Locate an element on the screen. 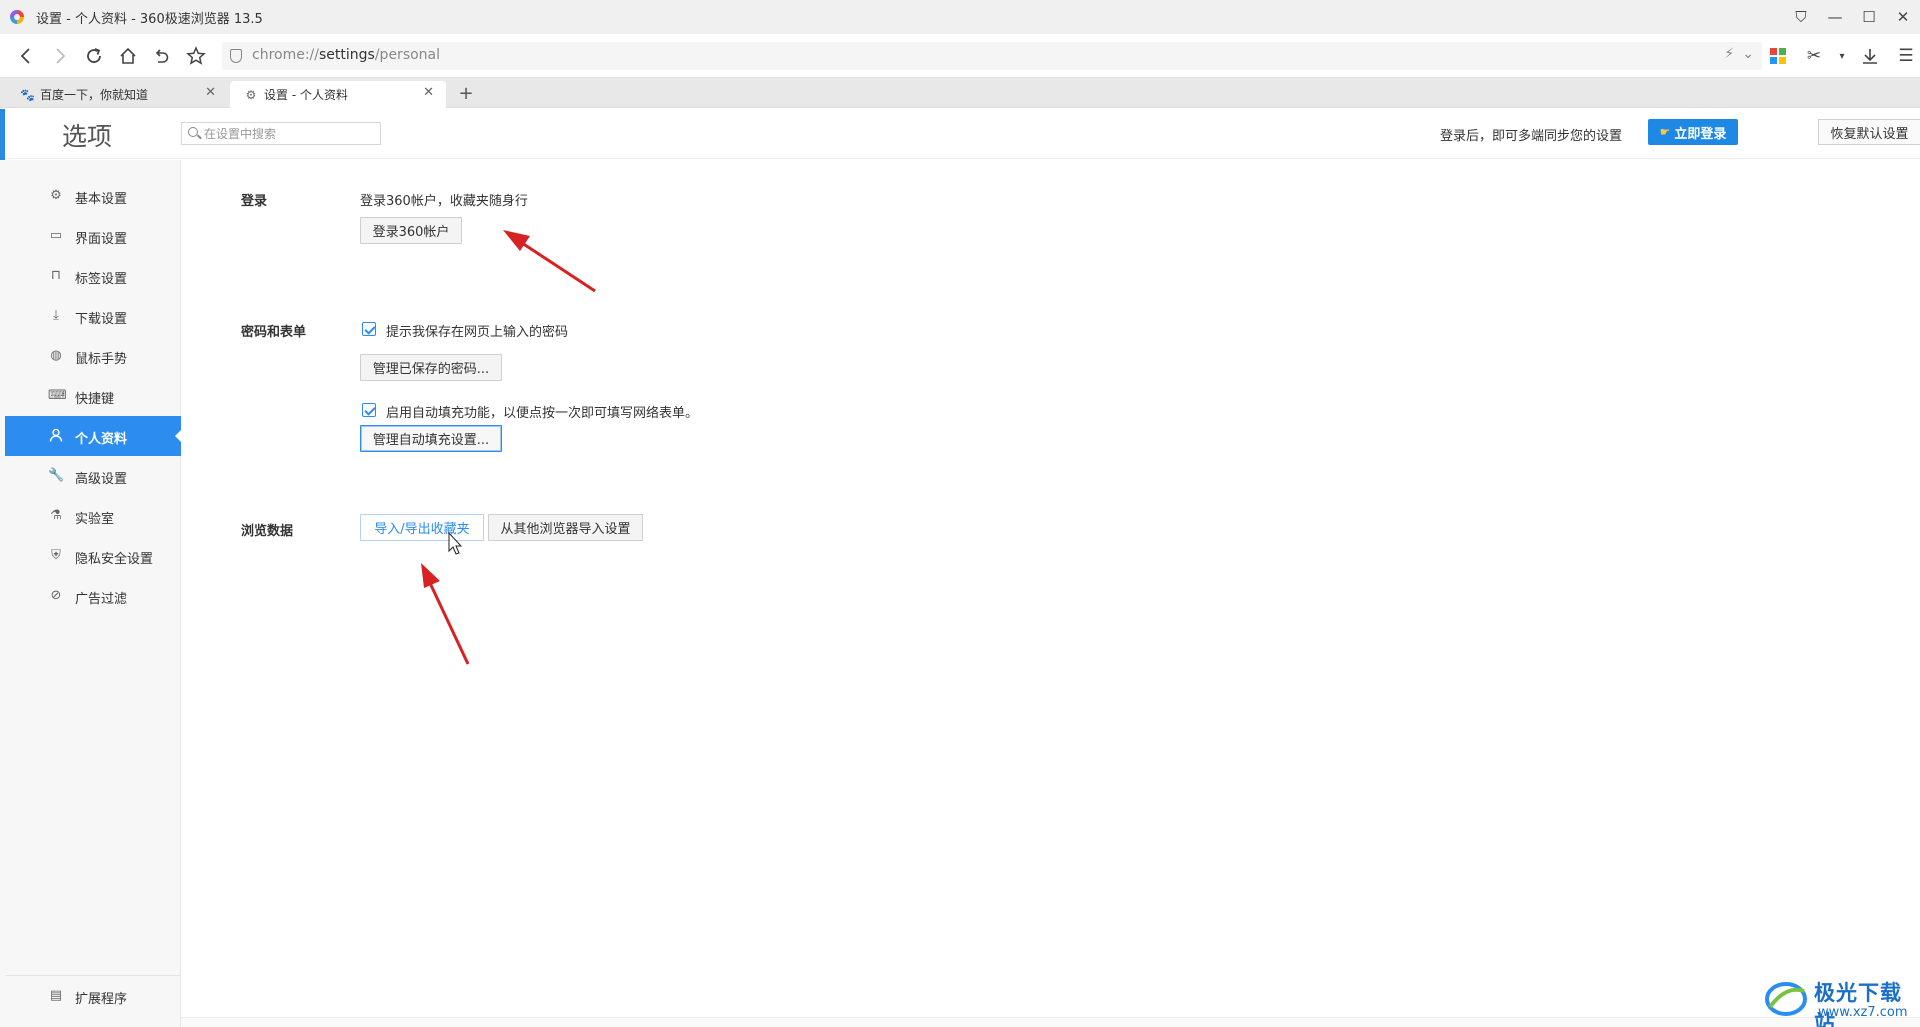  save-password-checkbox is located at coordinates (369, 329).